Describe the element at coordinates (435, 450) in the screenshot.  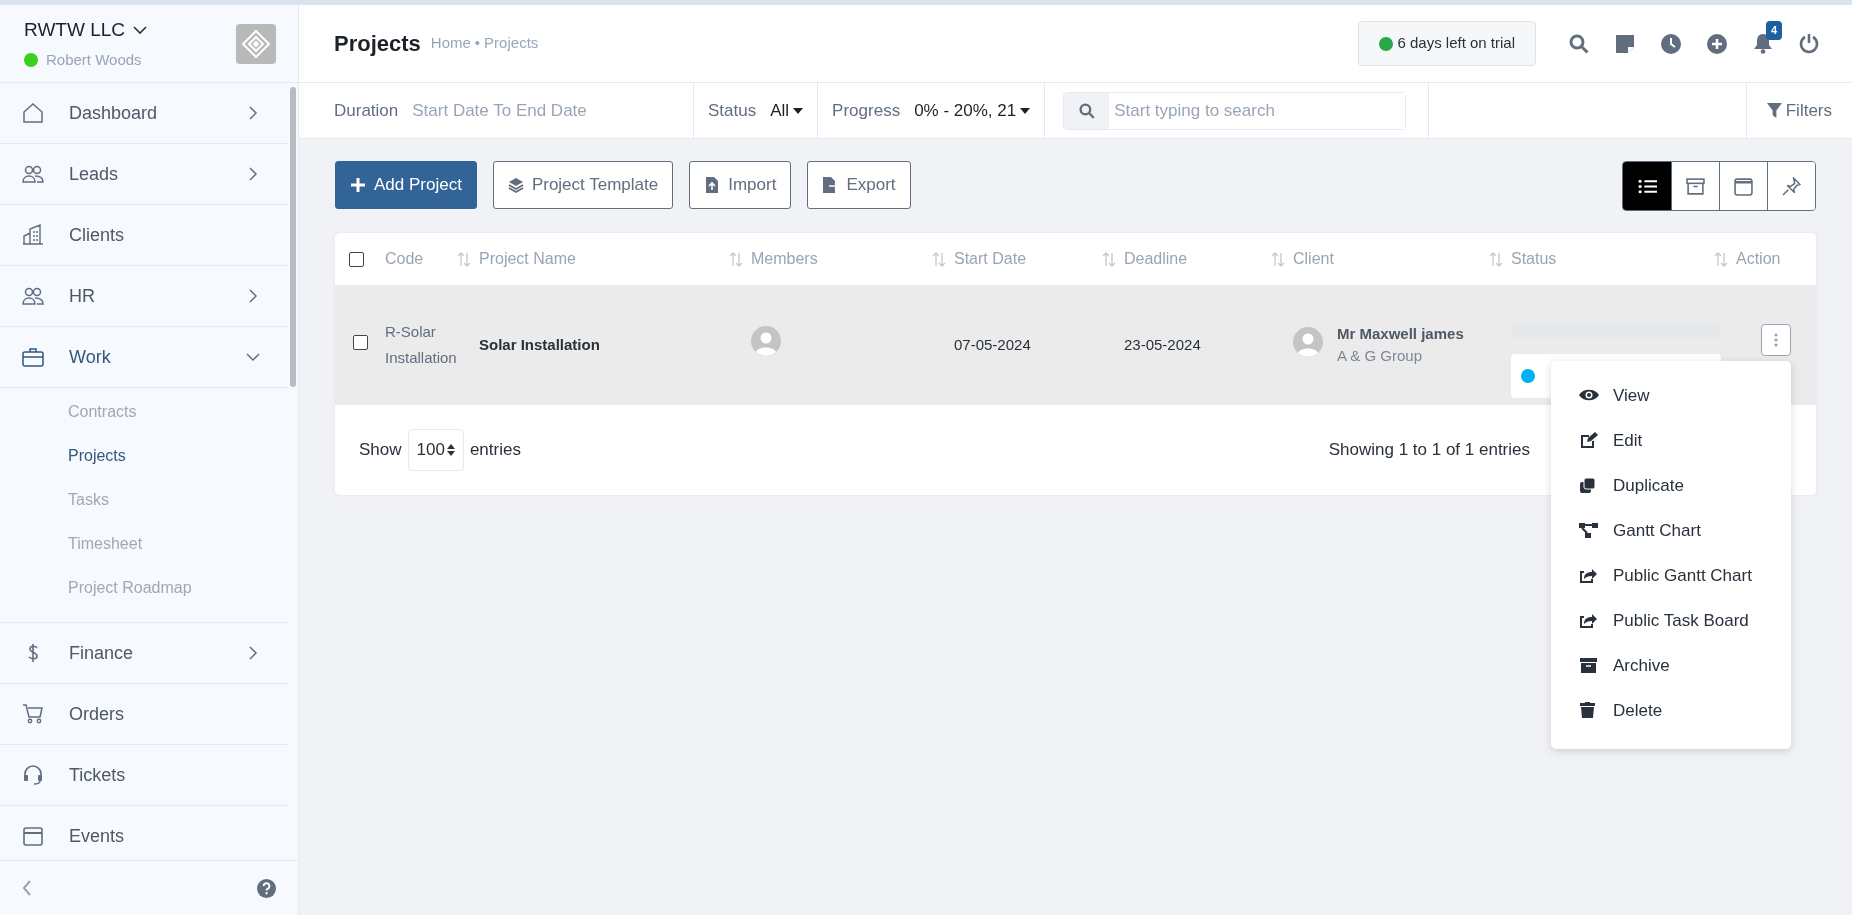
I see `page-size-select: 100` at that location.